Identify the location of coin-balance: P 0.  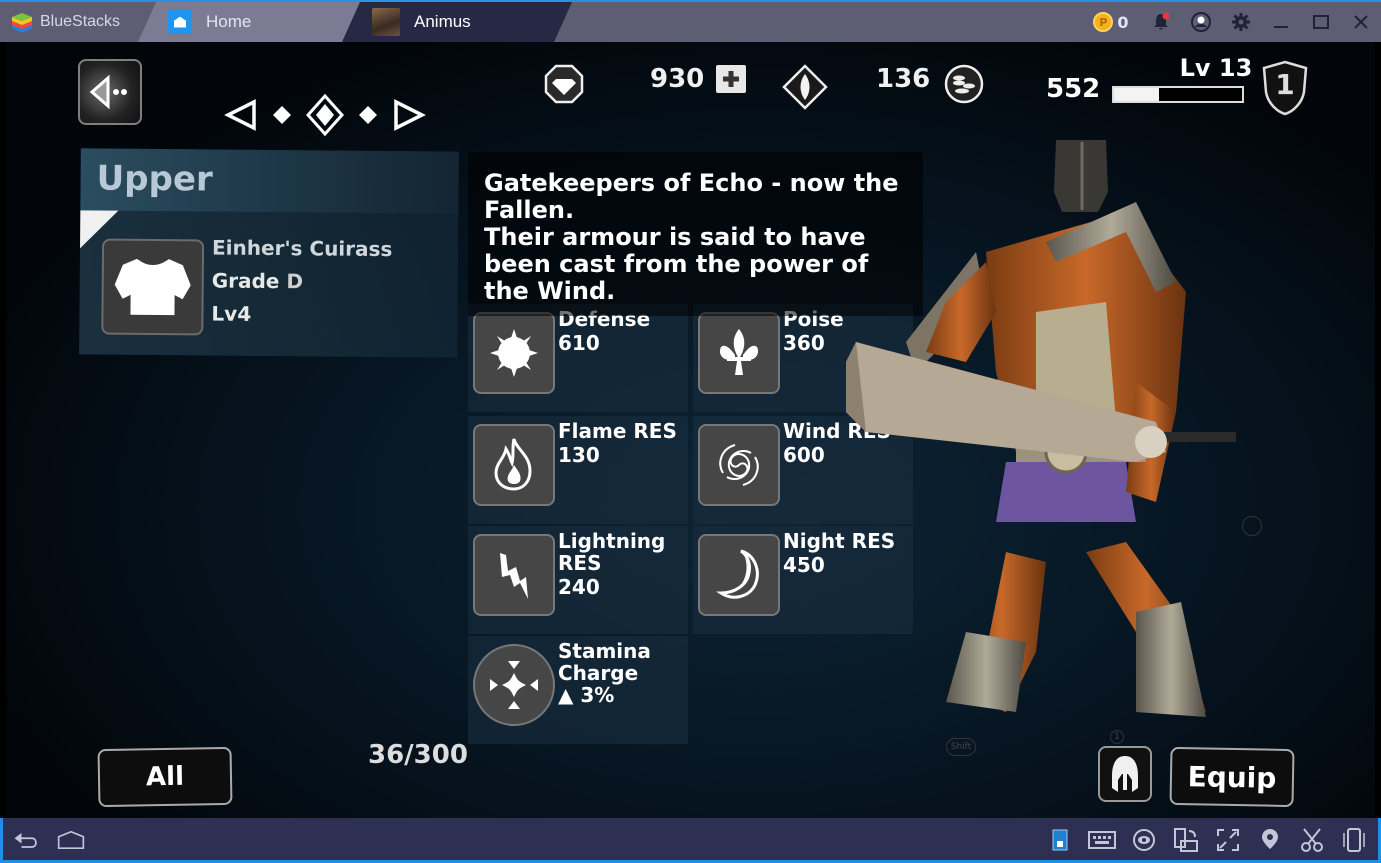
(1111, 22).